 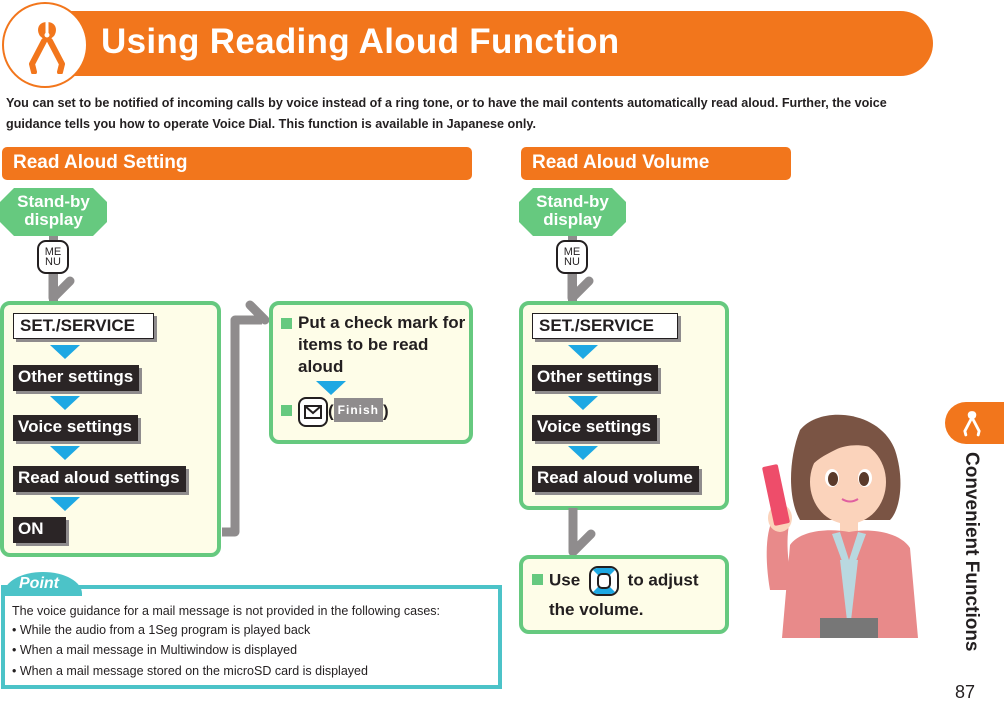 I want to click on menu-step-read-aloud-volume: Read aloud volume, so click(x=615, y=479).